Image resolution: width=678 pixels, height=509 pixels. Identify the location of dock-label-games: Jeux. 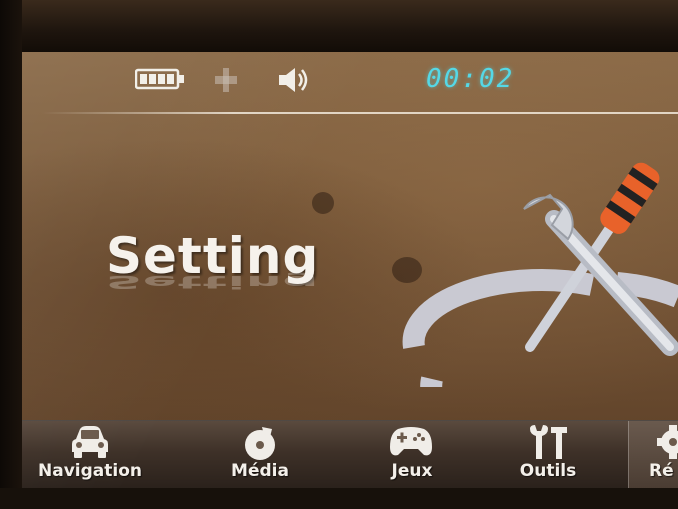
(412, 471).